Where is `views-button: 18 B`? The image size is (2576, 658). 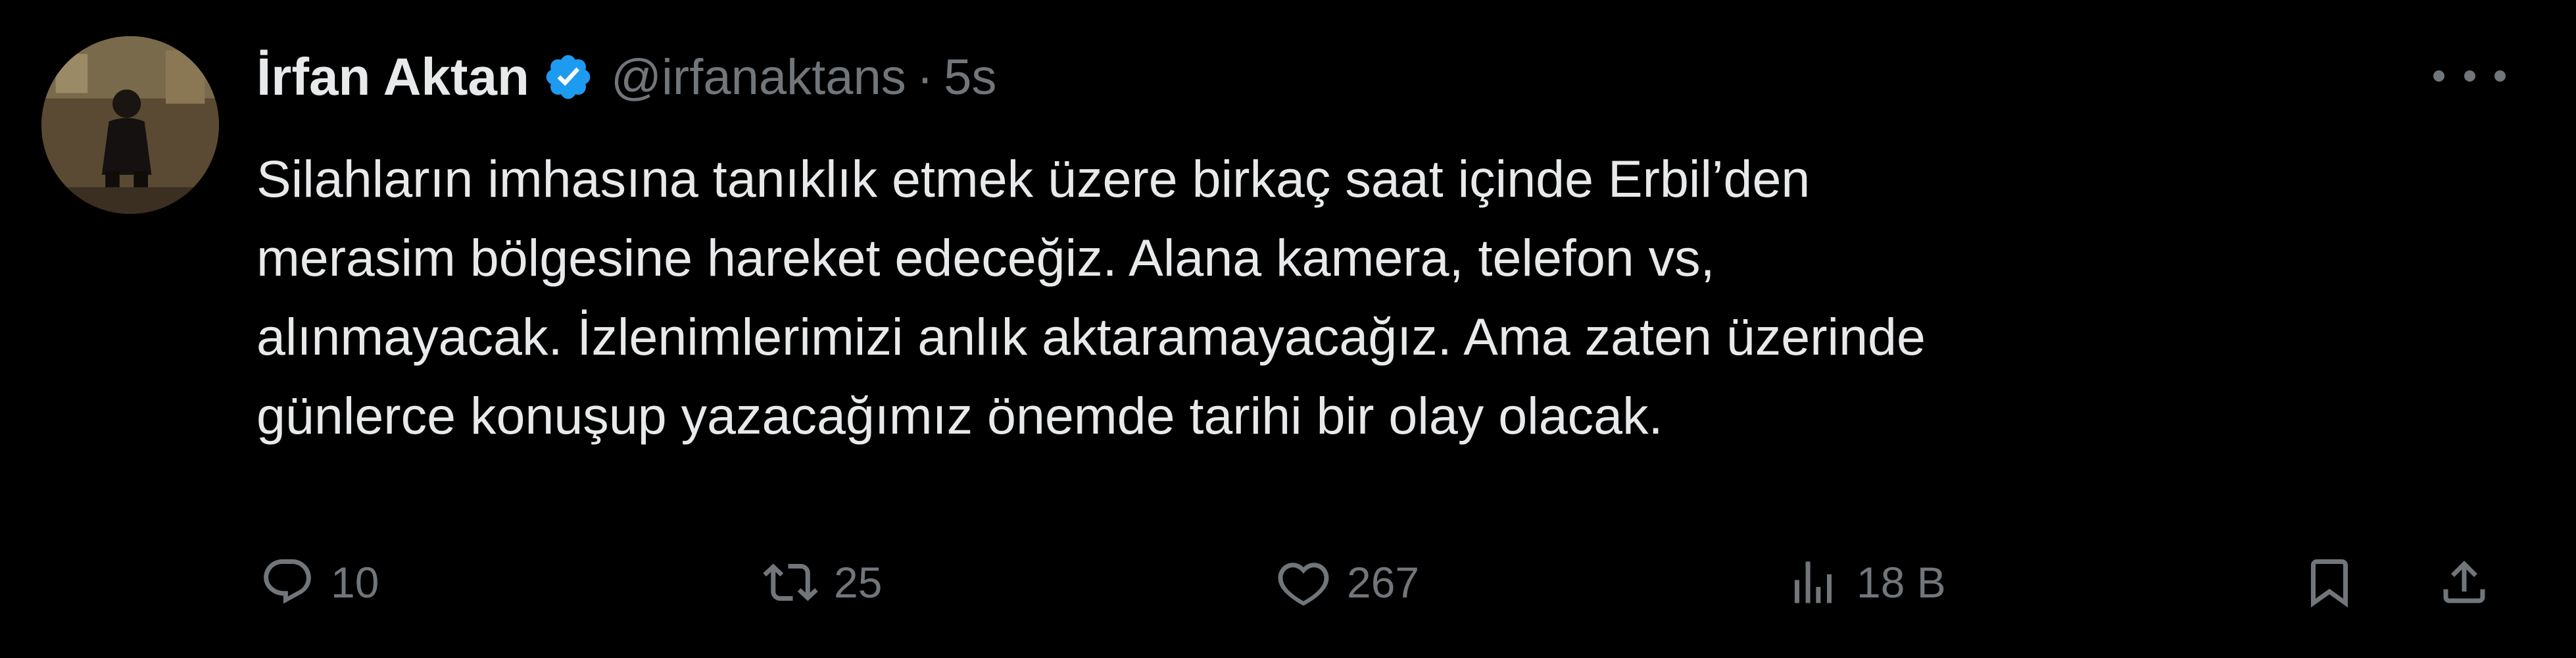
views-button: 18 B is located at coordinates (1866, 582).